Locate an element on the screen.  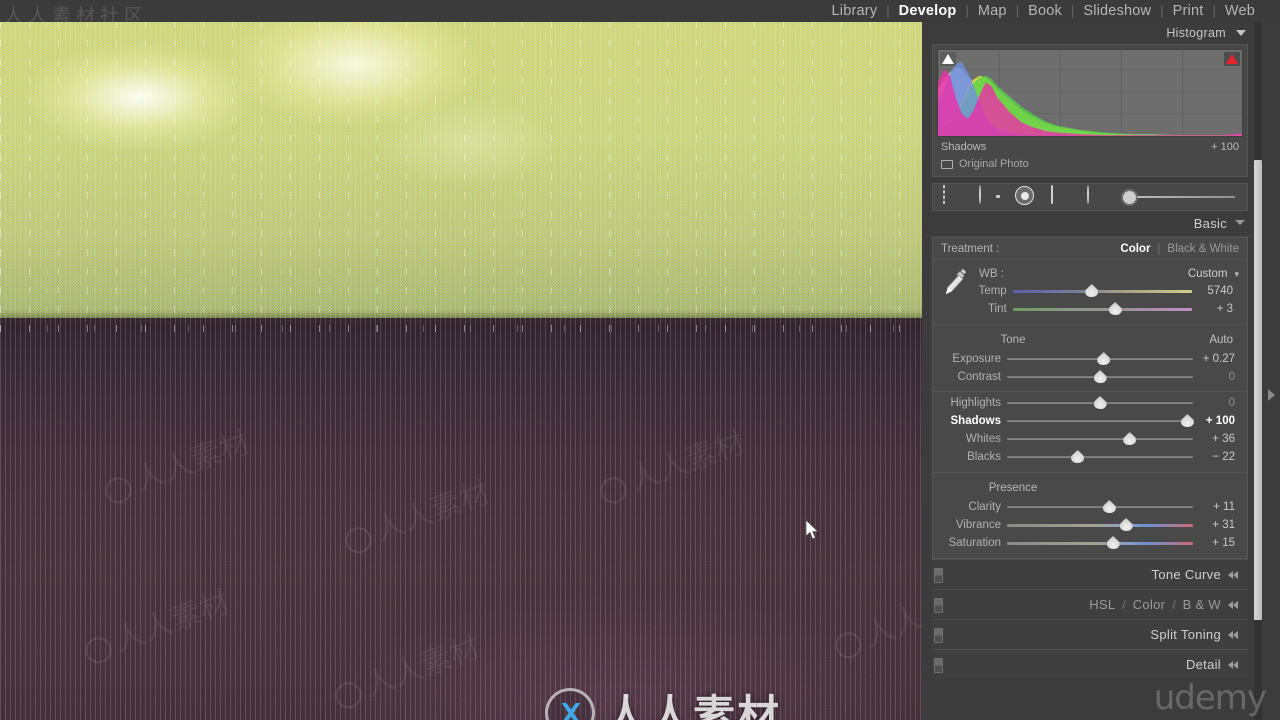
tone-auto-button: Auto is located at coordinates (1167, 340).